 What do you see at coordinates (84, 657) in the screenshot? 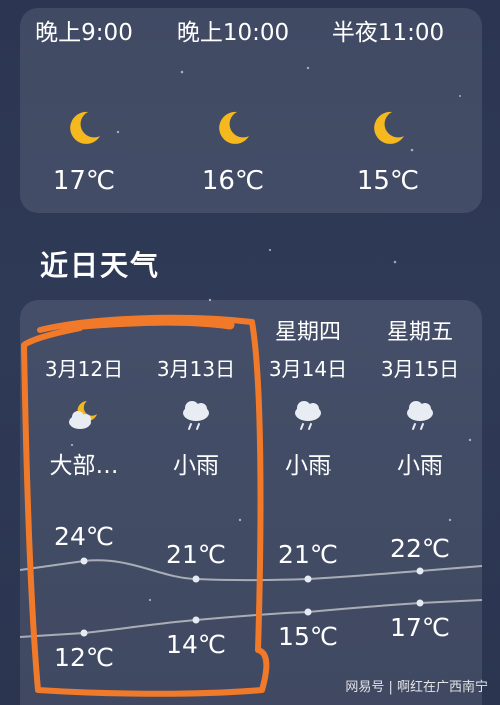
I see `low-temp-label: 12℃` at bounding box center [84, 657].